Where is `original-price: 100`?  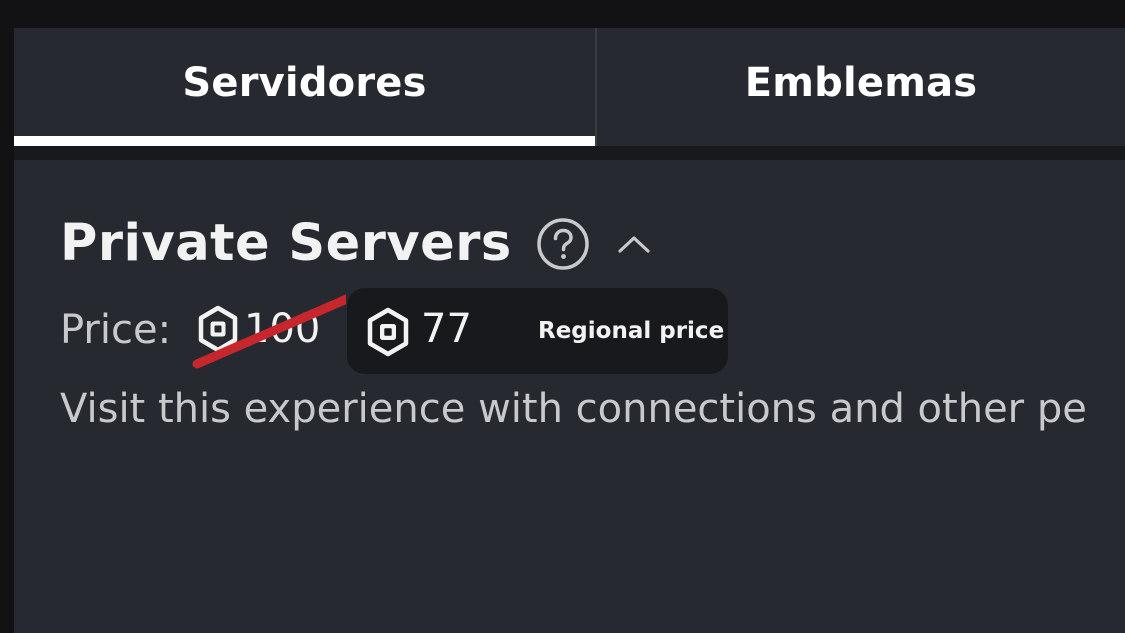 original-price: 100 is located at coordinates (258, 329).